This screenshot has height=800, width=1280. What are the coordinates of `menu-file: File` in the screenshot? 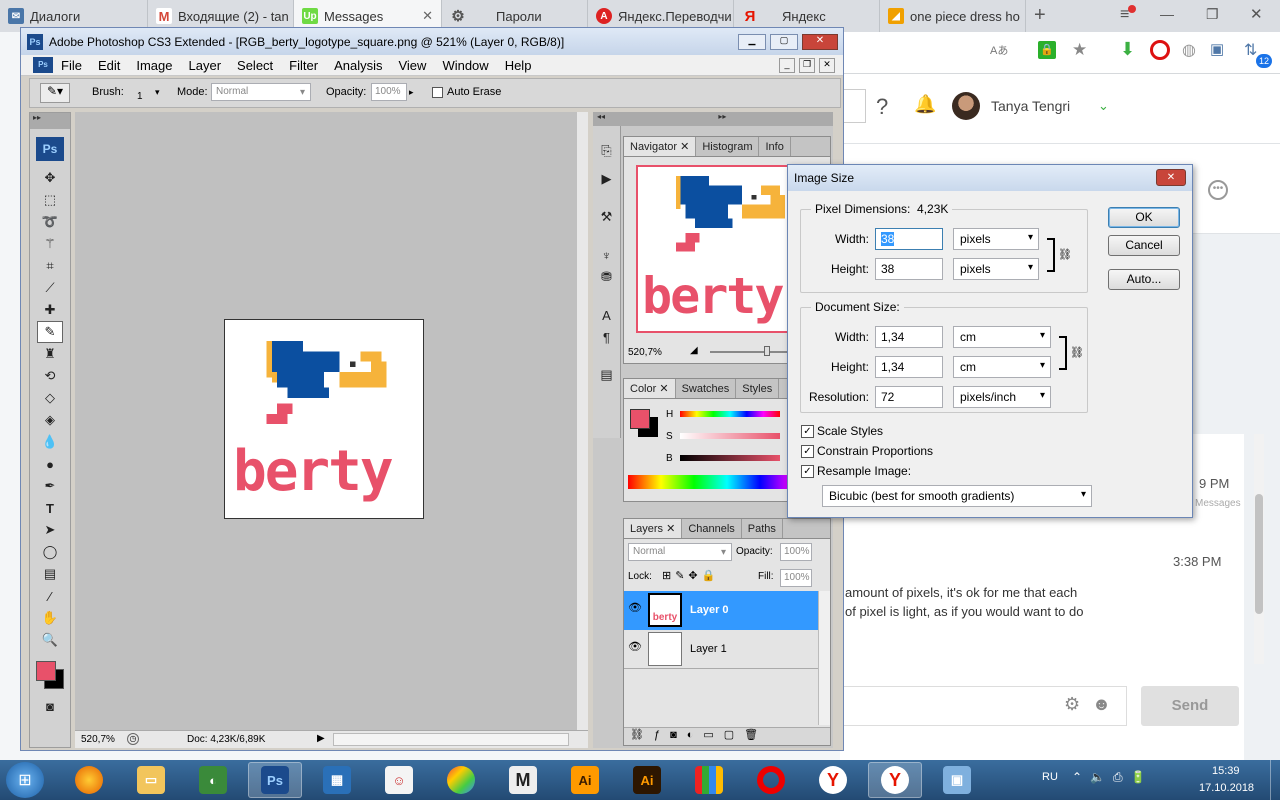 It's located at (71, 65).